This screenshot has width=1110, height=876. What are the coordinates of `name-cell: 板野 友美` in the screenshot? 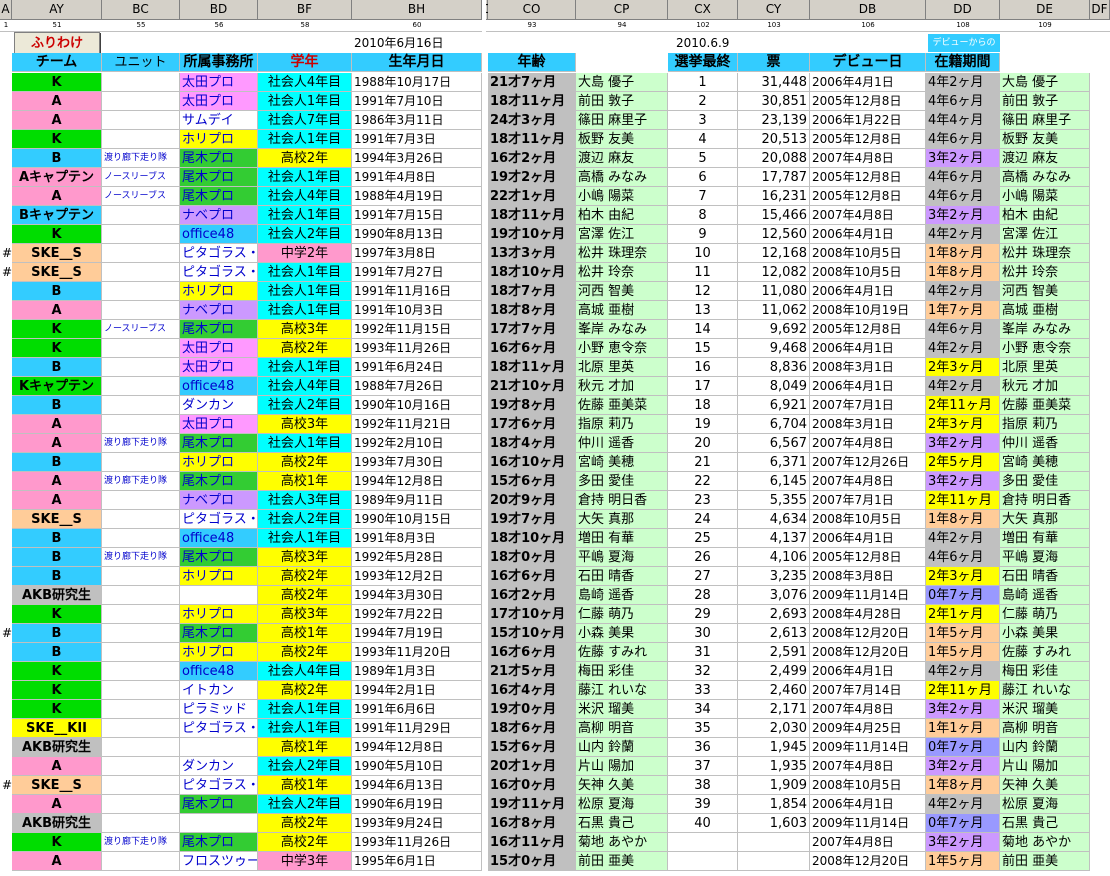 It's located at (622, 139).